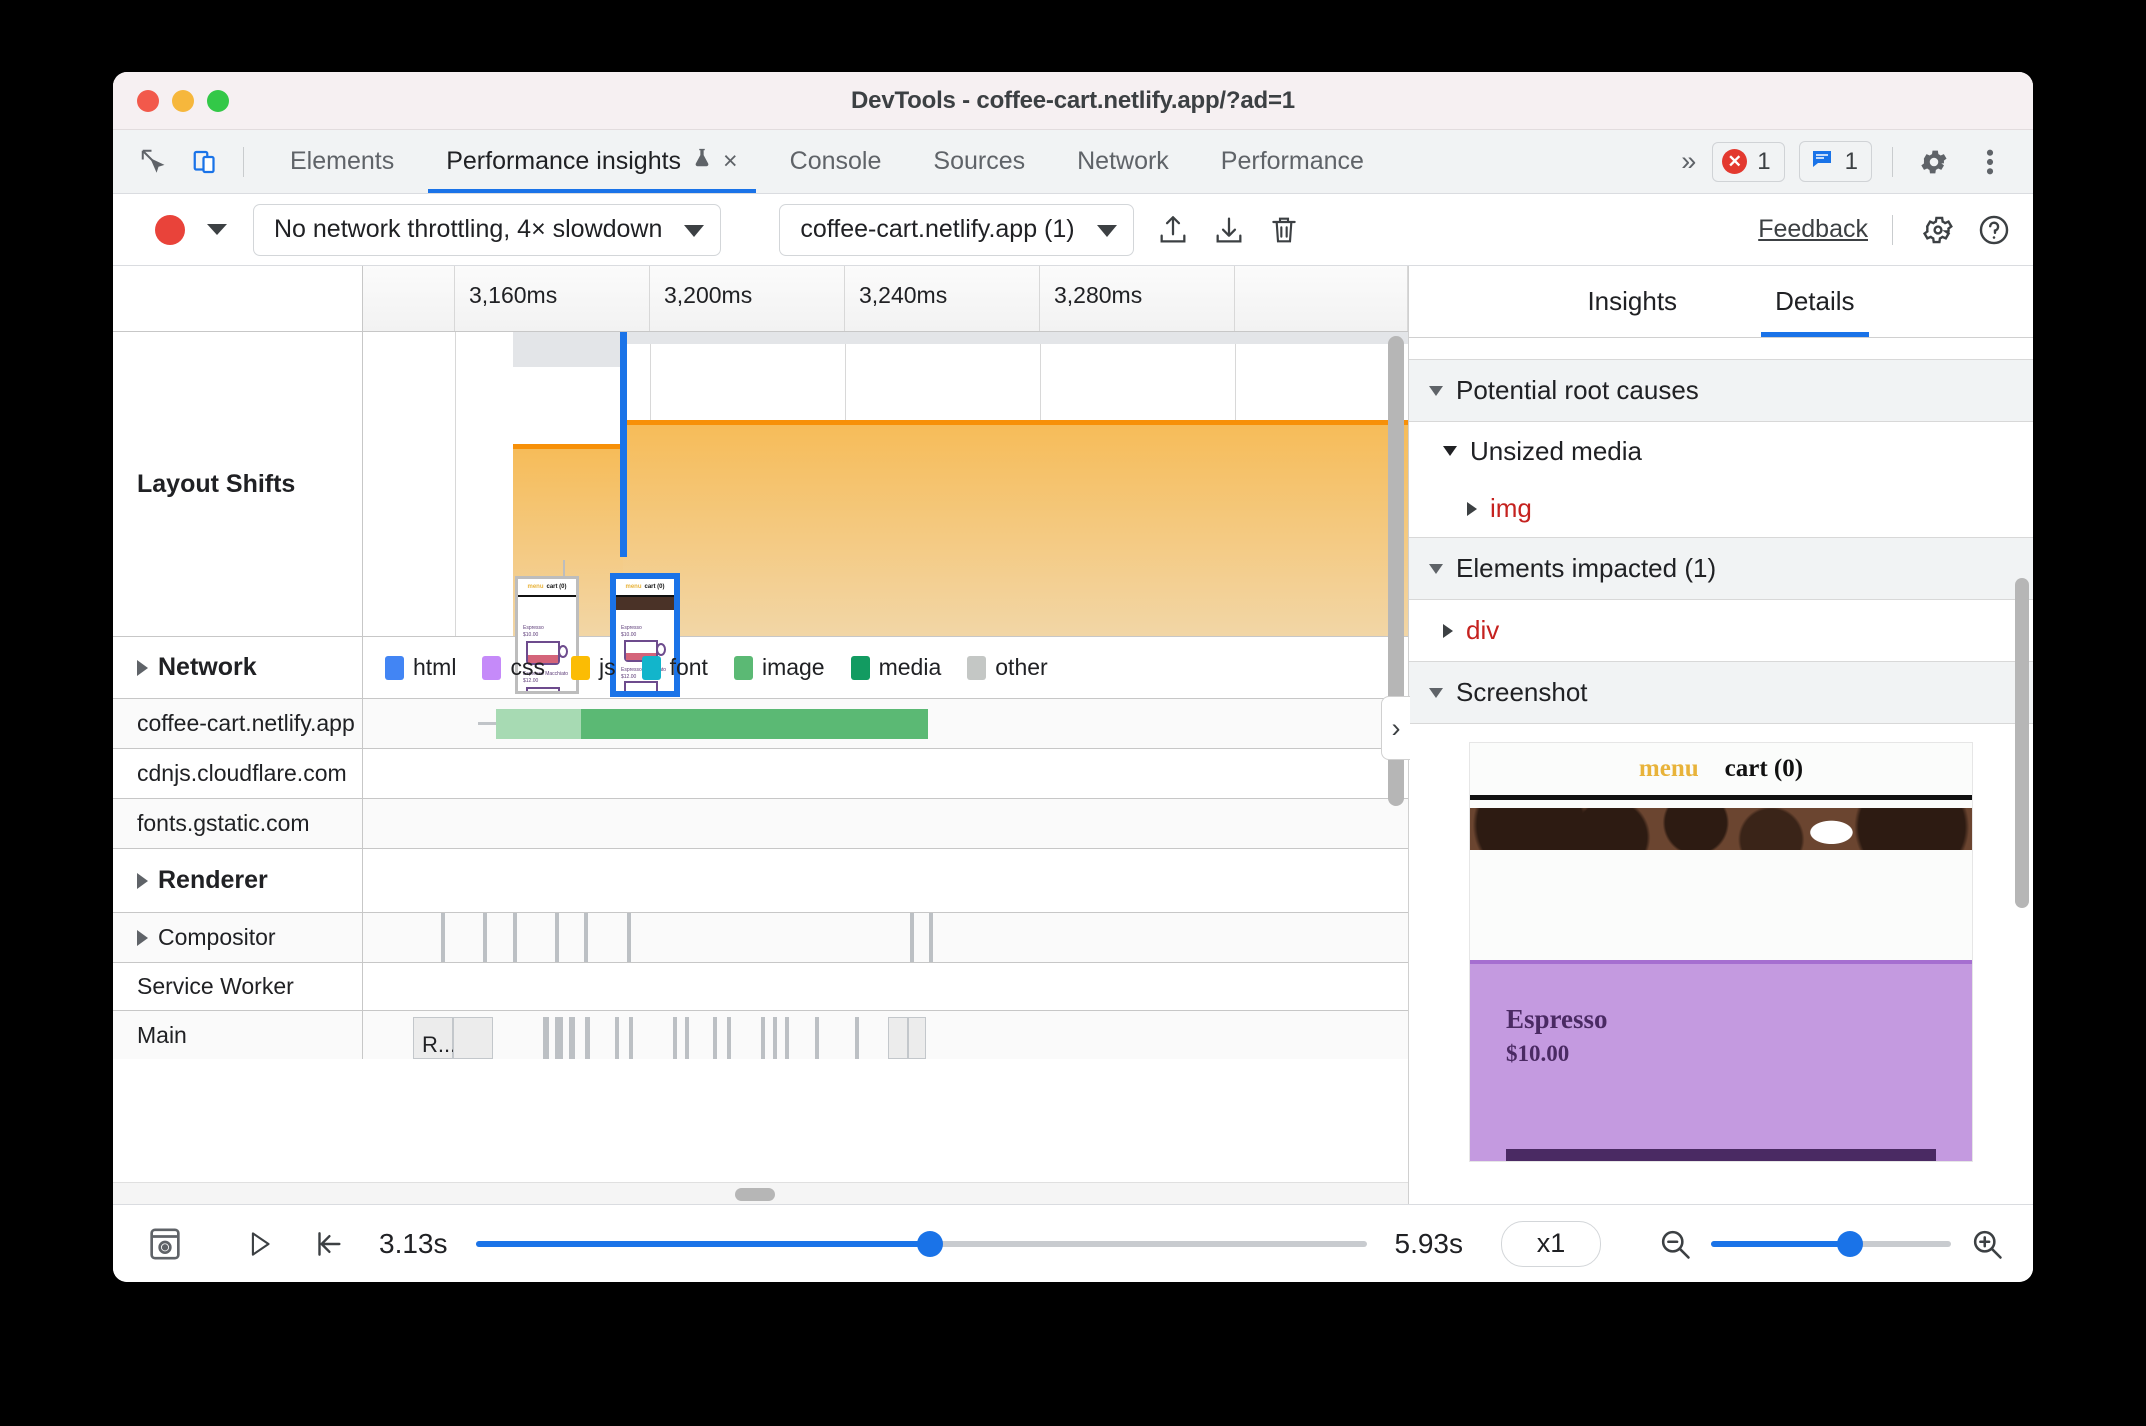  Describe the element at coordinates (1721, 509) in the screenshot. I see `dom-node-img: img` at that location.